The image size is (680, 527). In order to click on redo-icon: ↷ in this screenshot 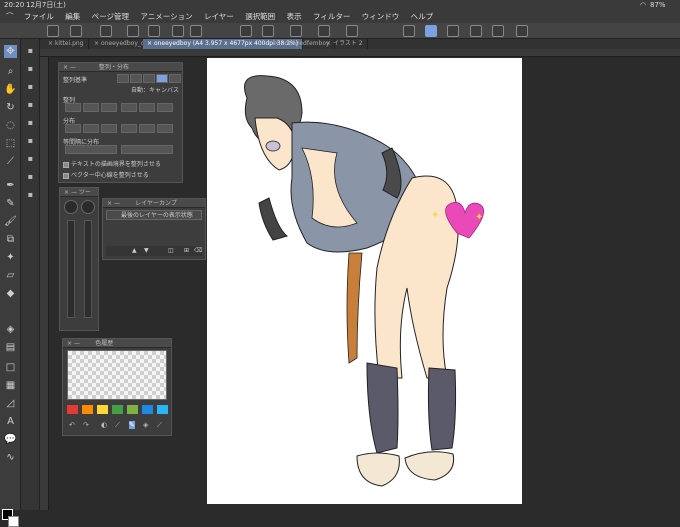, I will do `click(86, 425)`.